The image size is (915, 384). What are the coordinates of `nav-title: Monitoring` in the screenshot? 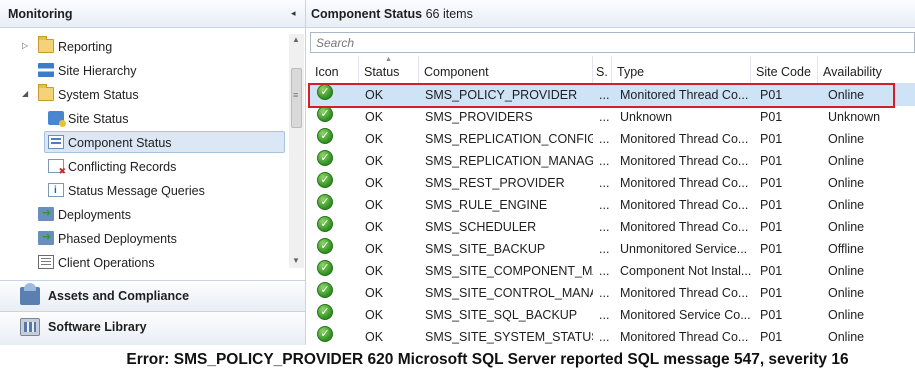 It's located at (40, 14).